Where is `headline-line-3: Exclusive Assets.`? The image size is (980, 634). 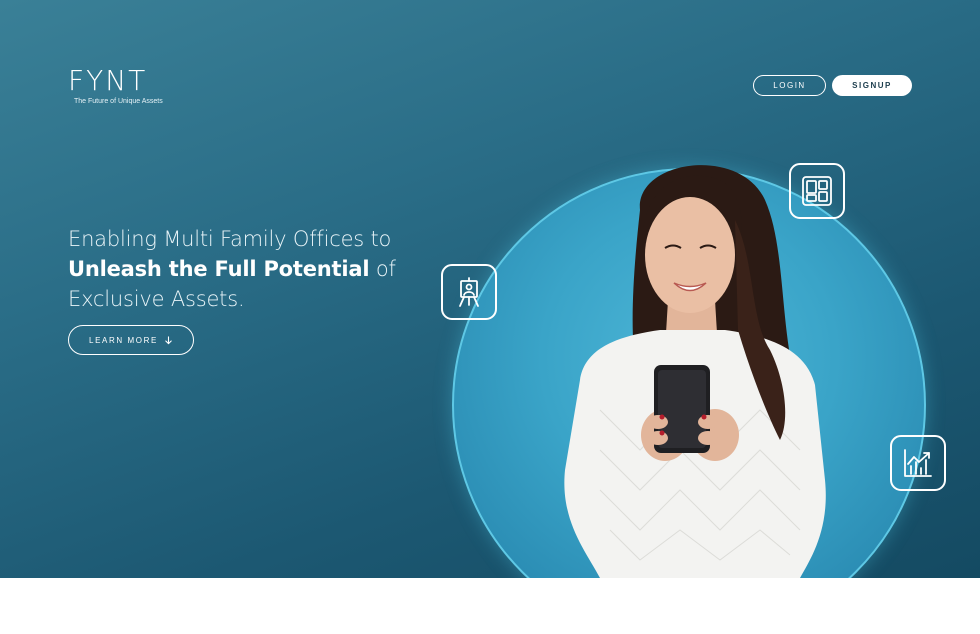 headline-line-3: Exclusive Assets. is located at coordinates (156, 299).